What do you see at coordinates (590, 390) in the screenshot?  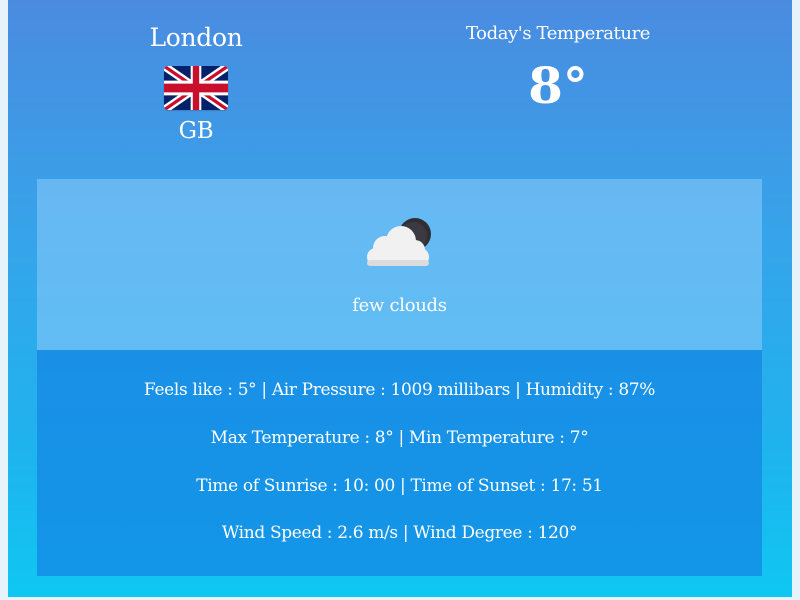 I see `humidity-text: Humidity : 87%` at bounding box center [590, 390].